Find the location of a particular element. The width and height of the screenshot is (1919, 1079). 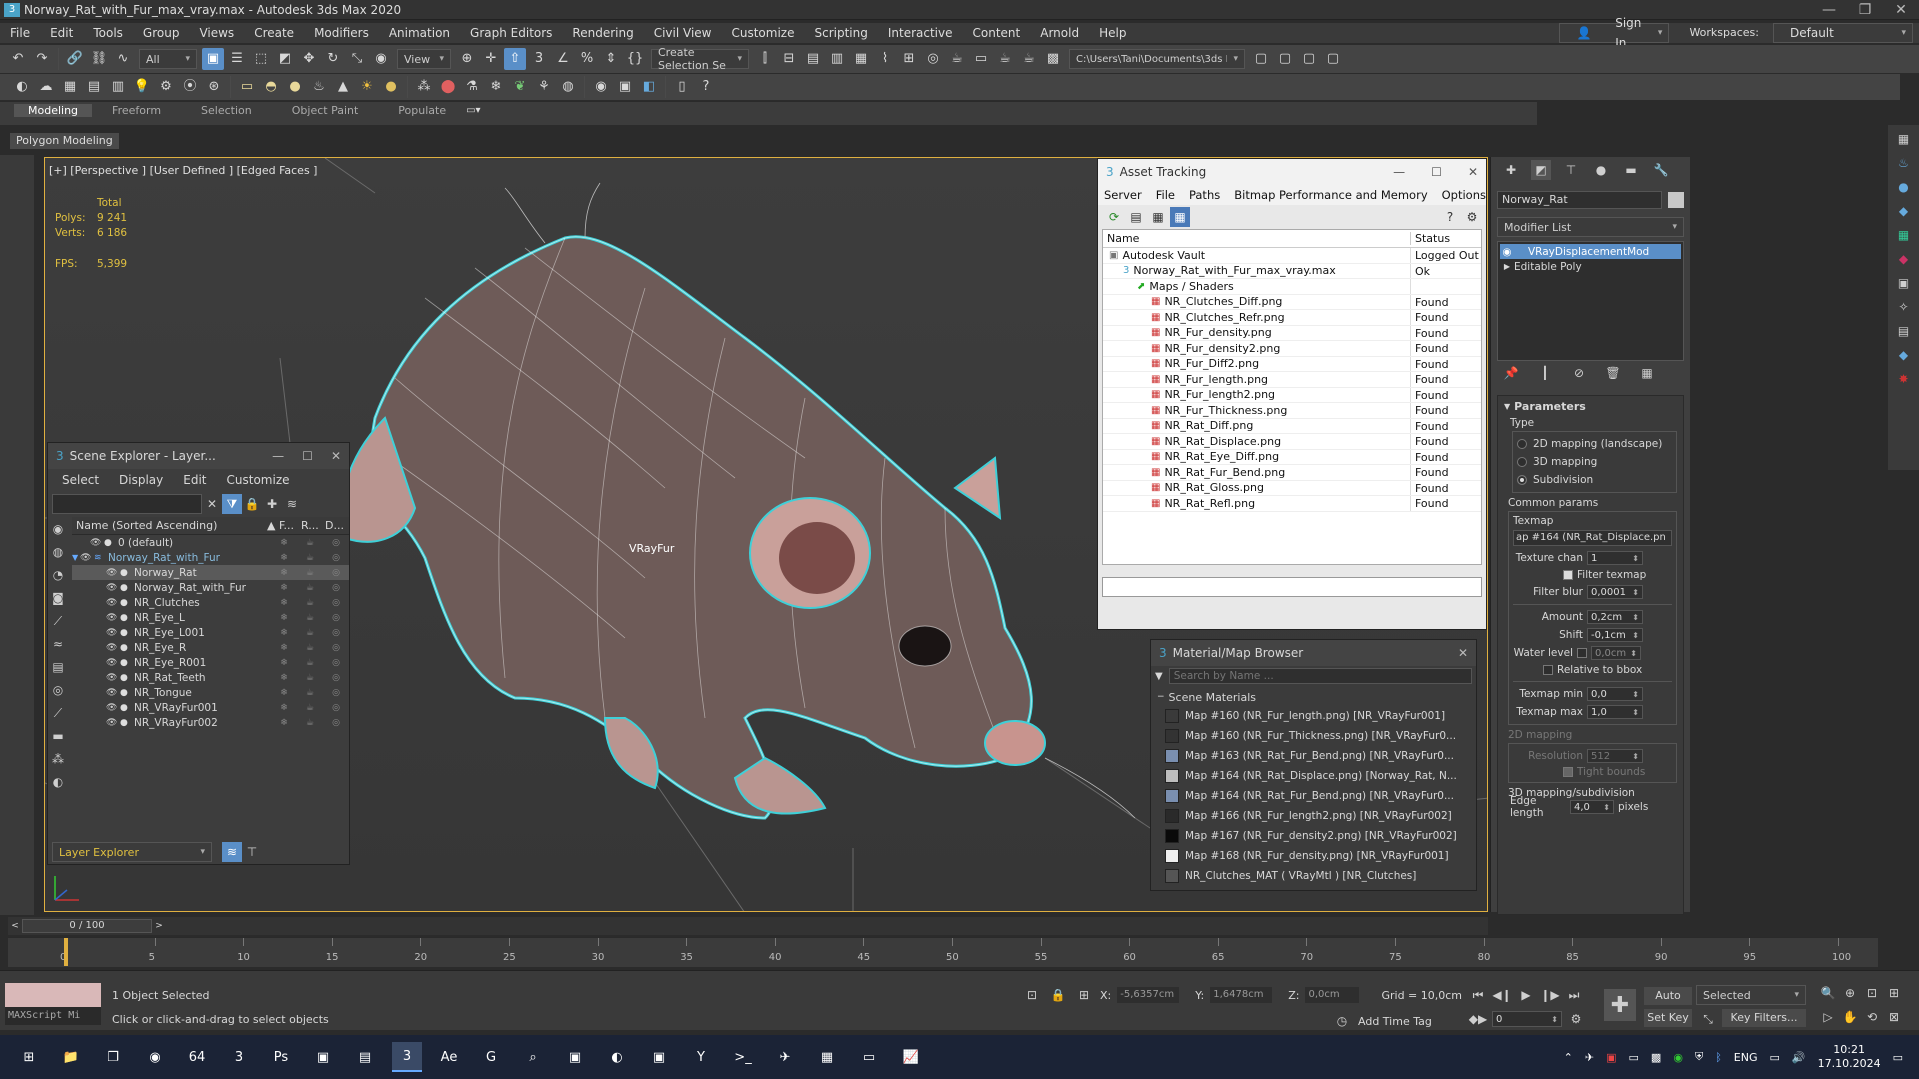

play-icon: ▶ is located at coordinates (1526, 995).